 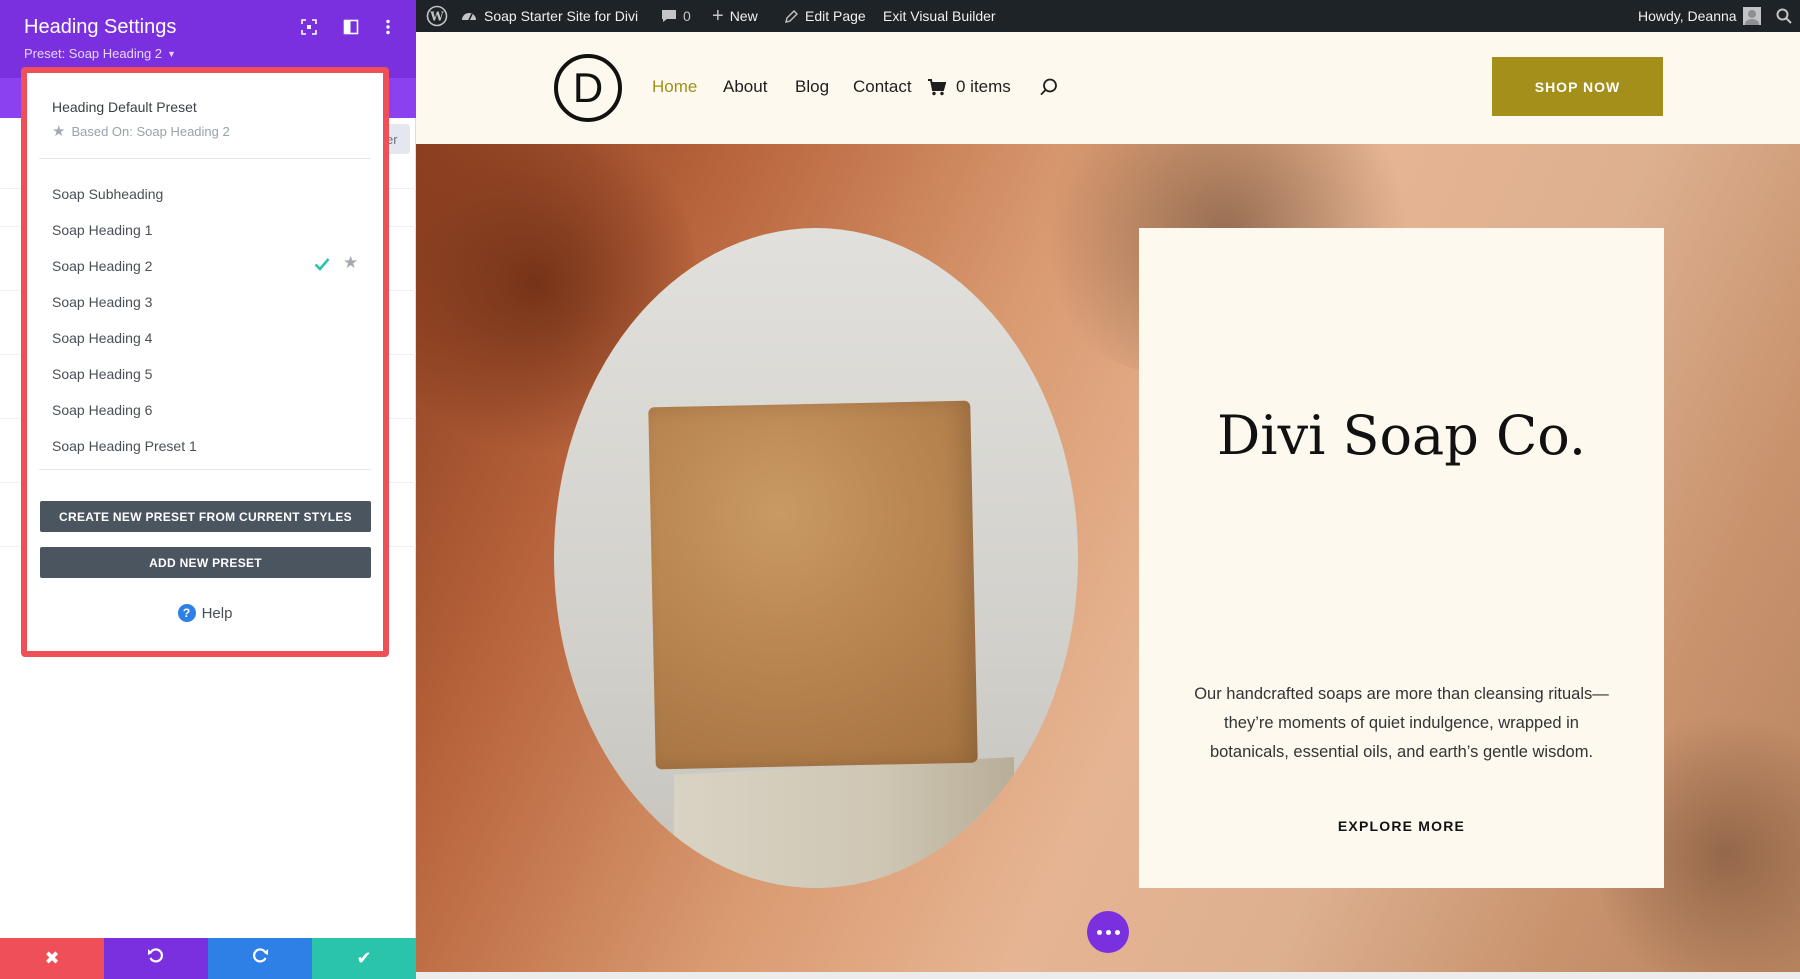 What do you see at coordinates (351, 29) in the screenshot?
I see `dock-panel-icon` at bounding box center [351, 29].